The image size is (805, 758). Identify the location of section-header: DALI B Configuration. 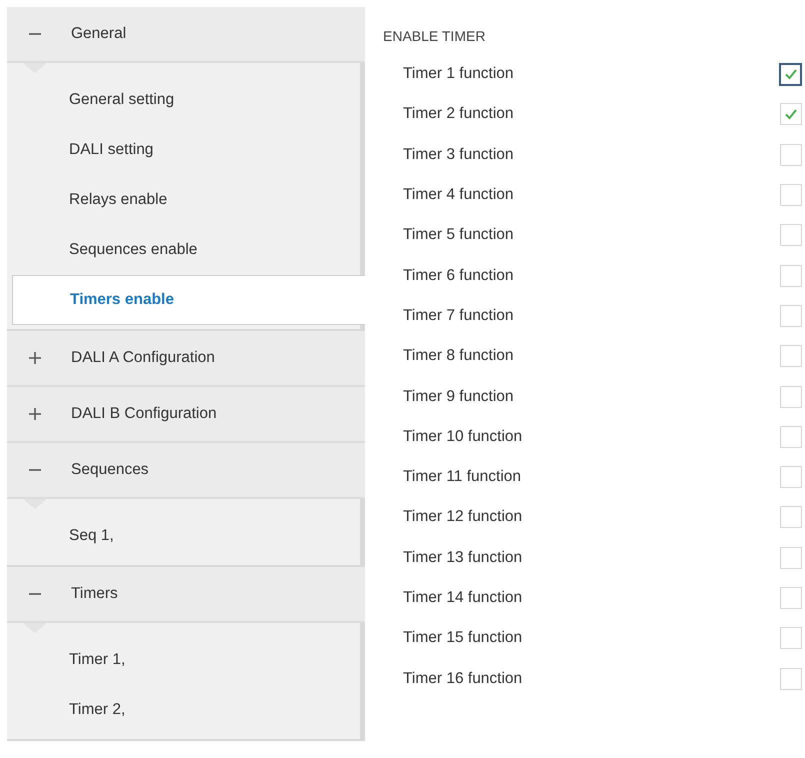
(186, 415).